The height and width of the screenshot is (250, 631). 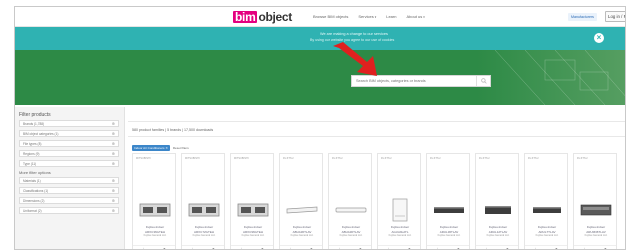 What do you see at coordinates (30, 164) in the screenshot?
I see `filter-label: Type (11)` at bounding box center [30, 164].